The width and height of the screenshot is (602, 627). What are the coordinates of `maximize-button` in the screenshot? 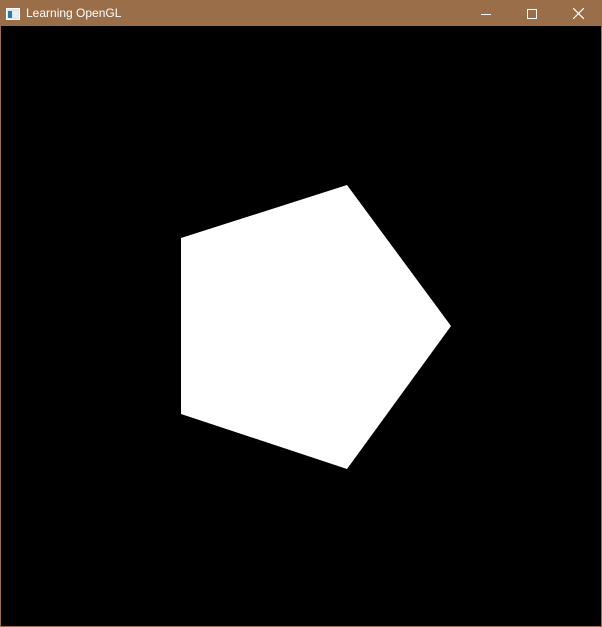 It's located at (532, 13).